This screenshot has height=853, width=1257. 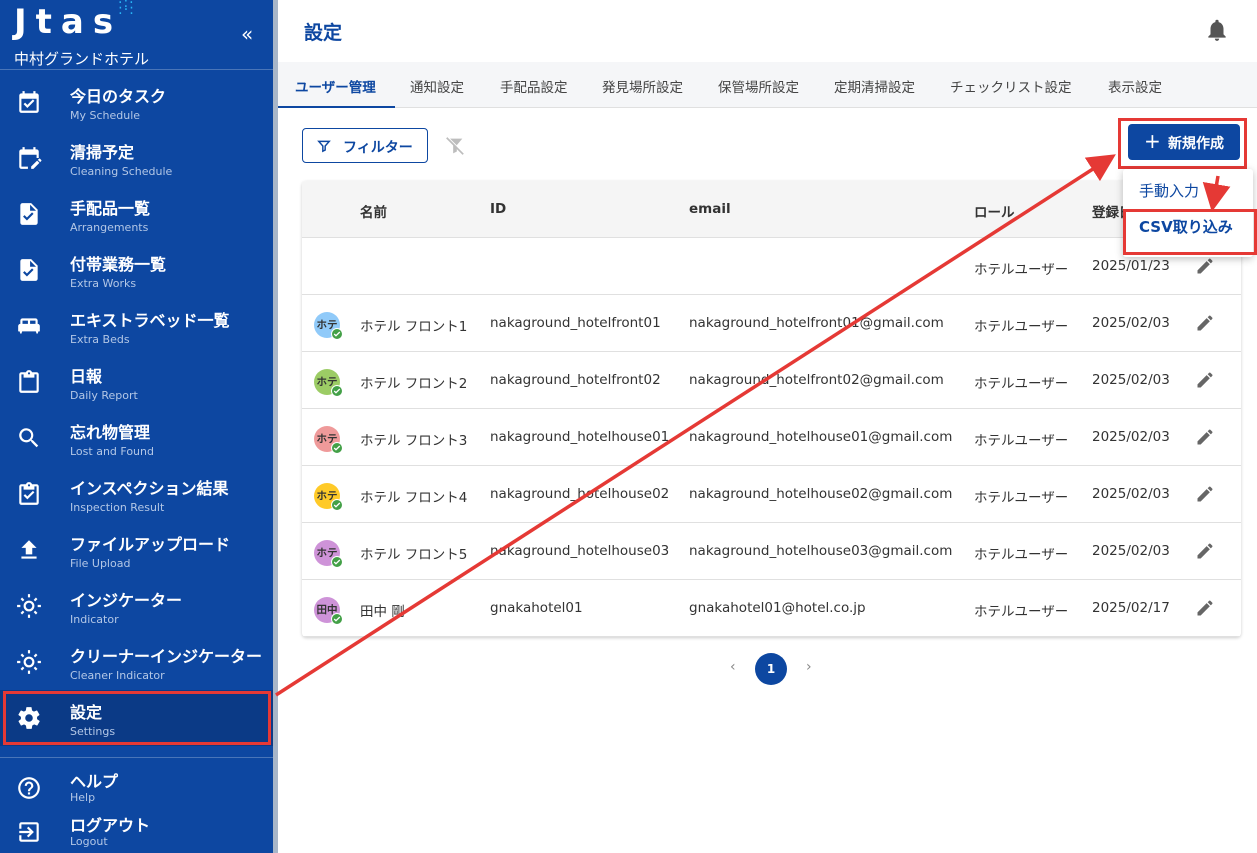 What do you see at coordinates (378, 148) in the screenshot?
I see `filter-button-label: フィルター` at bounding box center [378, 148].